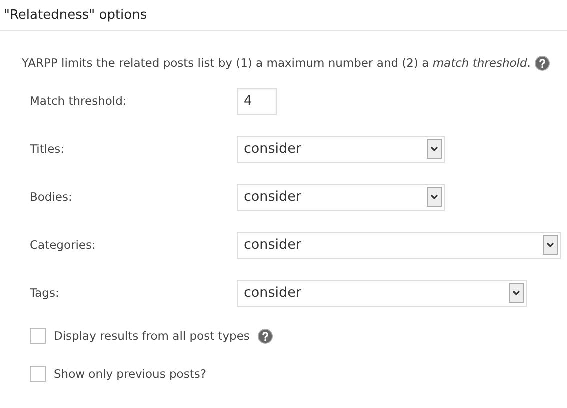 Image resolution: width=567 pixels, height=408 pixels. What do you see at coordinates (130, 374) in the screenshot?
I see `checkbox-label: Show only previous posts?` at bounding box center [130, 374].